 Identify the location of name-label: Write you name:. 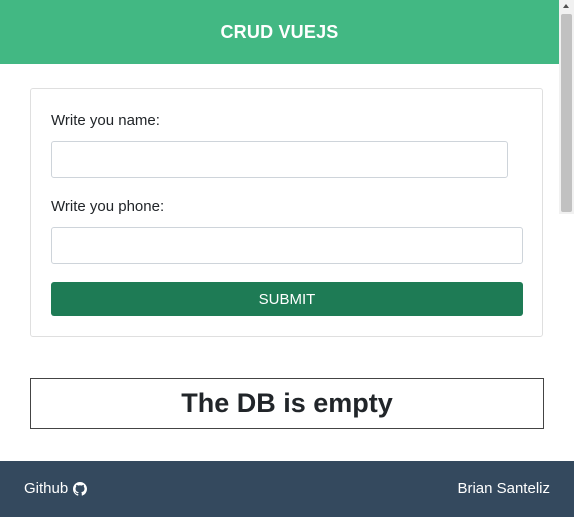
(105, 120).